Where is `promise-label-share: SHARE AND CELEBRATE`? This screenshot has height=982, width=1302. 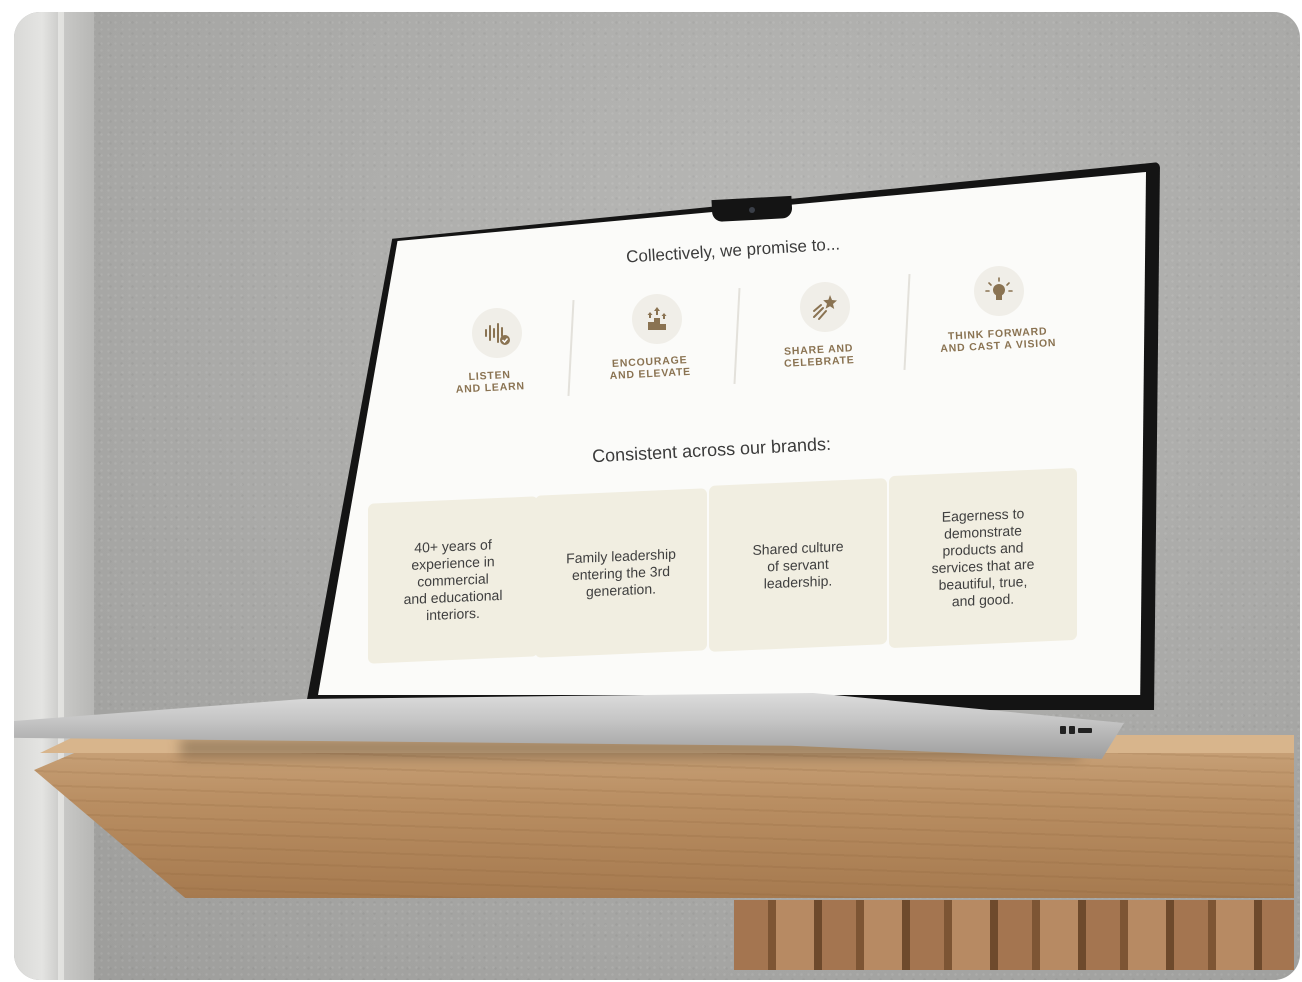 promise-label-share: SHARE AND CELEBRATE is located at coordinates (819, 356).